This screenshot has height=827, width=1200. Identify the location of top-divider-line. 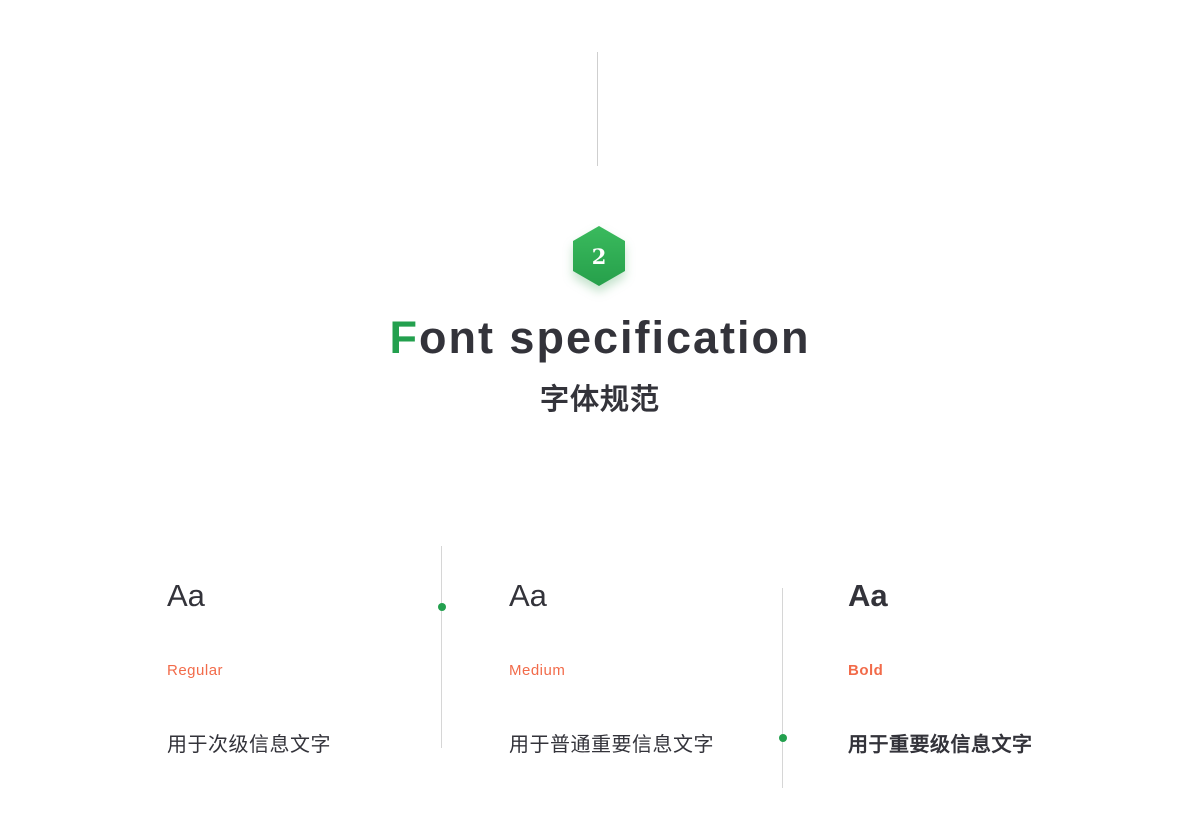
(597, 109).